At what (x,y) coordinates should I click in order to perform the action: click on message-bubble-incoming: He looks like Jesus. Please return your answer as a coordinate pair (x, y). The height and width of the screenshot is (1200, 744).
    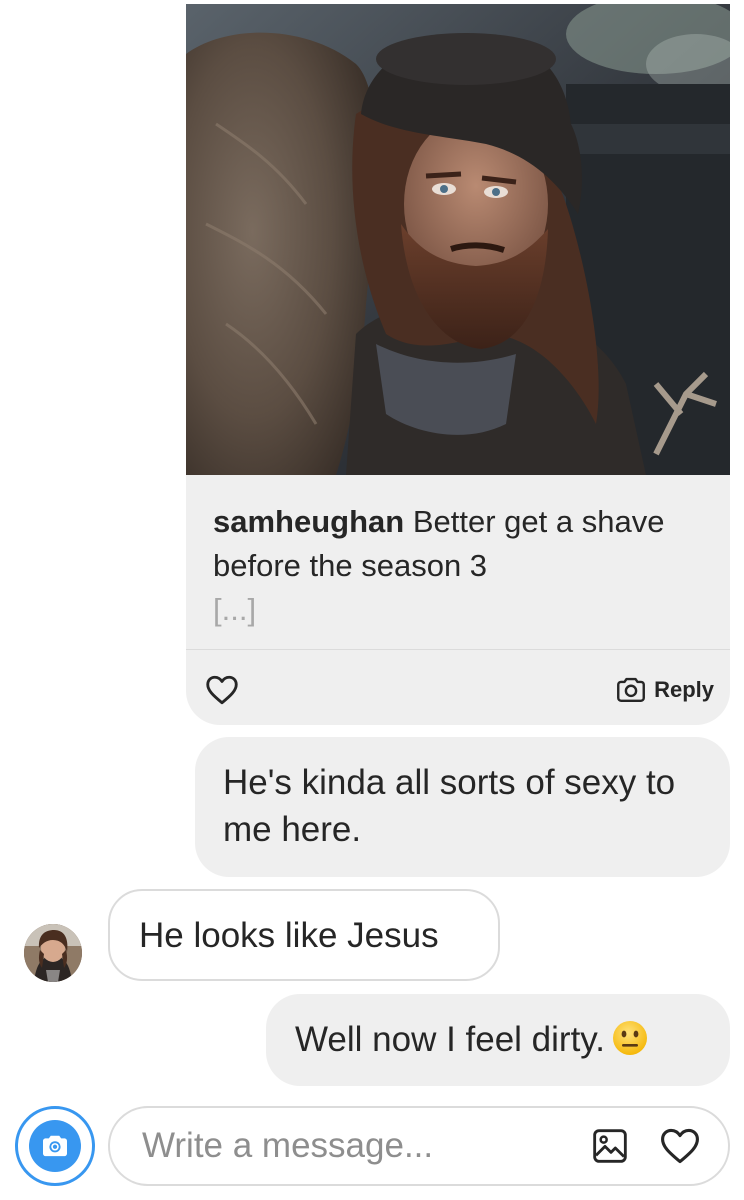
    Looking at the image, I should click on (304, 935).